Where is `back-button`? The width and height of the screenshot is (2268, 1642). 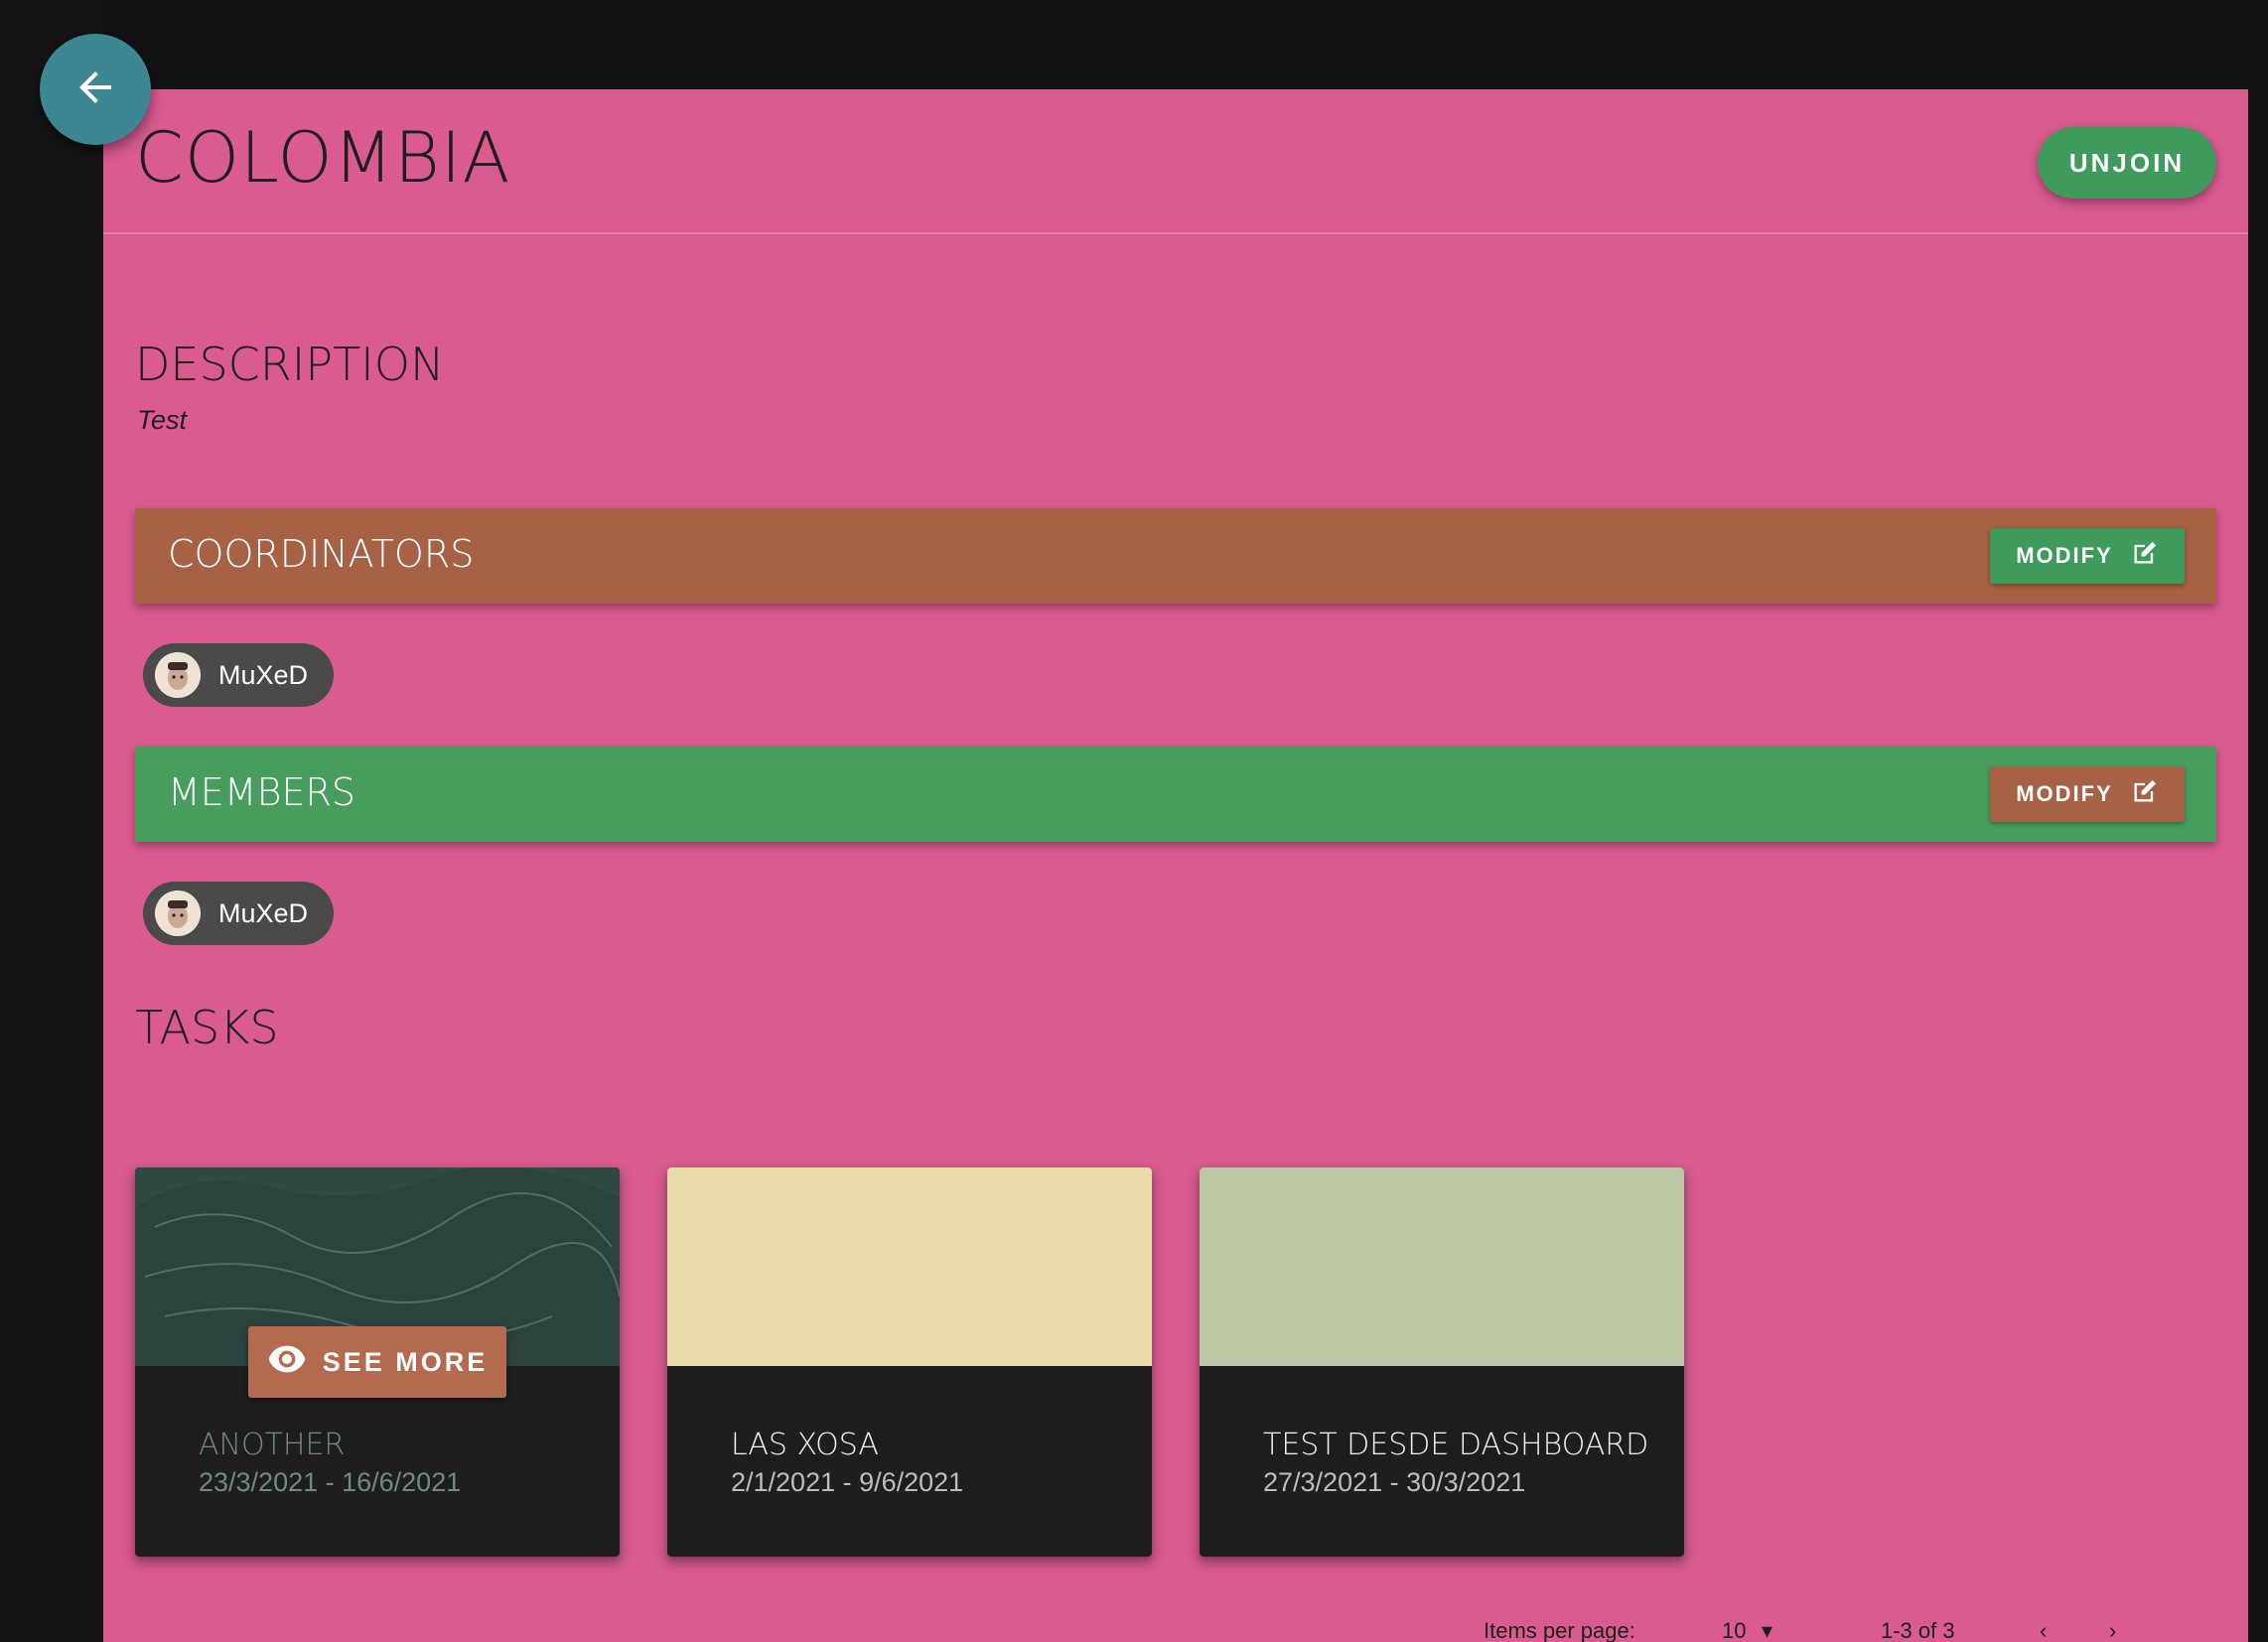
back-button is located at coordinates (95, 89).